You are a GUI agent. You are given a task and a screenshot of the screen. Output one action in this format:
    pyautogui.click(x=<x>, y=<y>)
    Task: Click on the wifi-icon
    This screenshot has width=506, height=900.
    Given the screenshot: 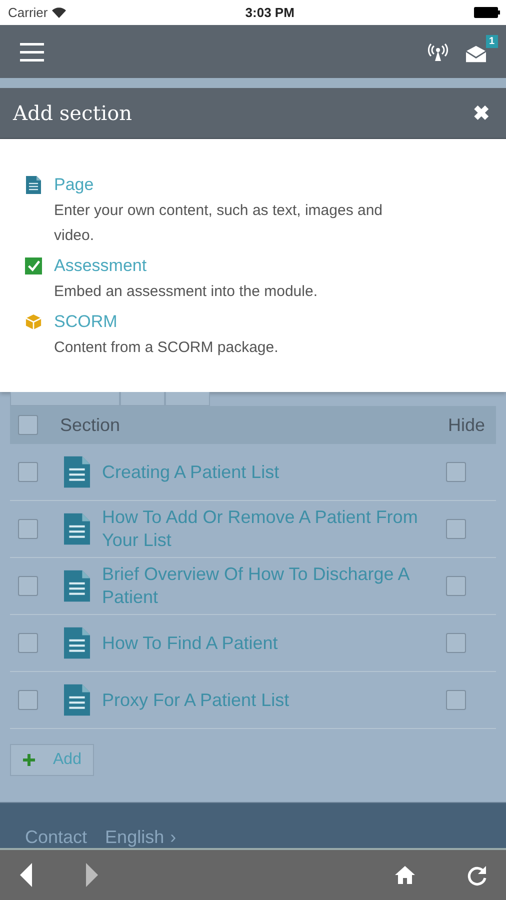 What is the action you would take?
    pyautogui.click(x=59, y=12)
    